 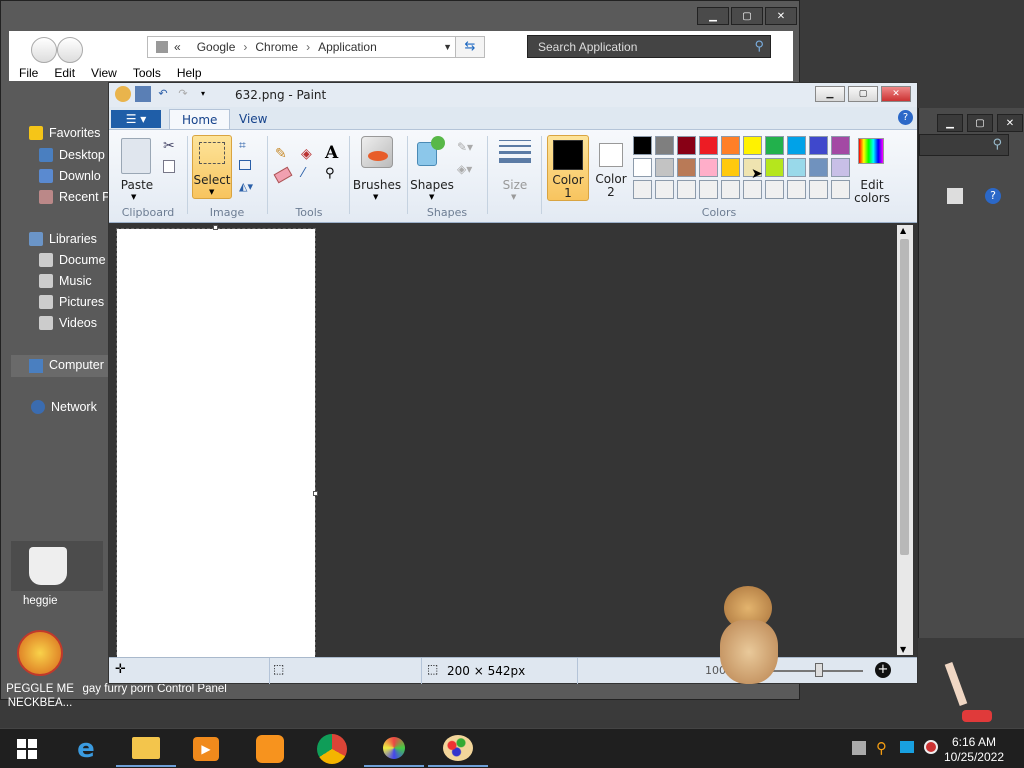 I want to click on menu-tools: Tools, so click(x=147, y=73).